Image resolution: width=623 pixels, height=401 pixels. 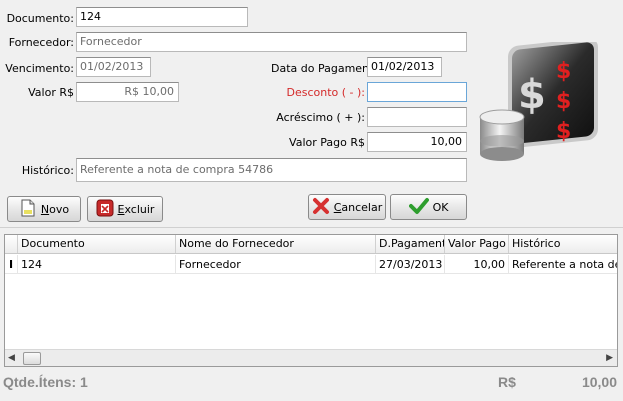 What do you see at coordinates (84, 382) in the screenshot?
I see `qtde-itens-value: 1` at bounding box center [84, 382].